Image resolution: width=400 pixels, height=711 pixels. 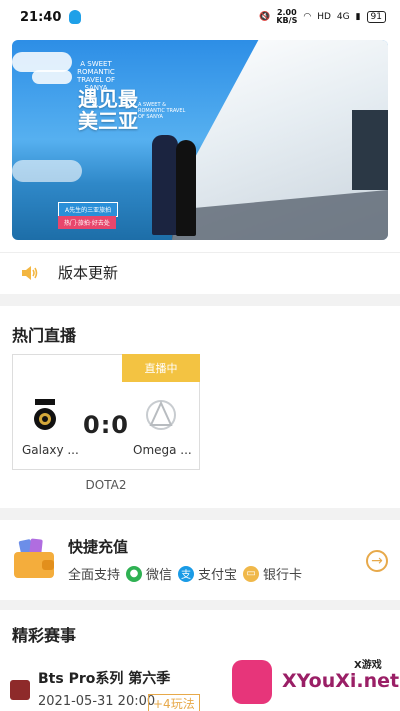 What do you see at coordinates (75, 17) in the screenshot?
I see `qq-icon` at bounding box center [75, 17].